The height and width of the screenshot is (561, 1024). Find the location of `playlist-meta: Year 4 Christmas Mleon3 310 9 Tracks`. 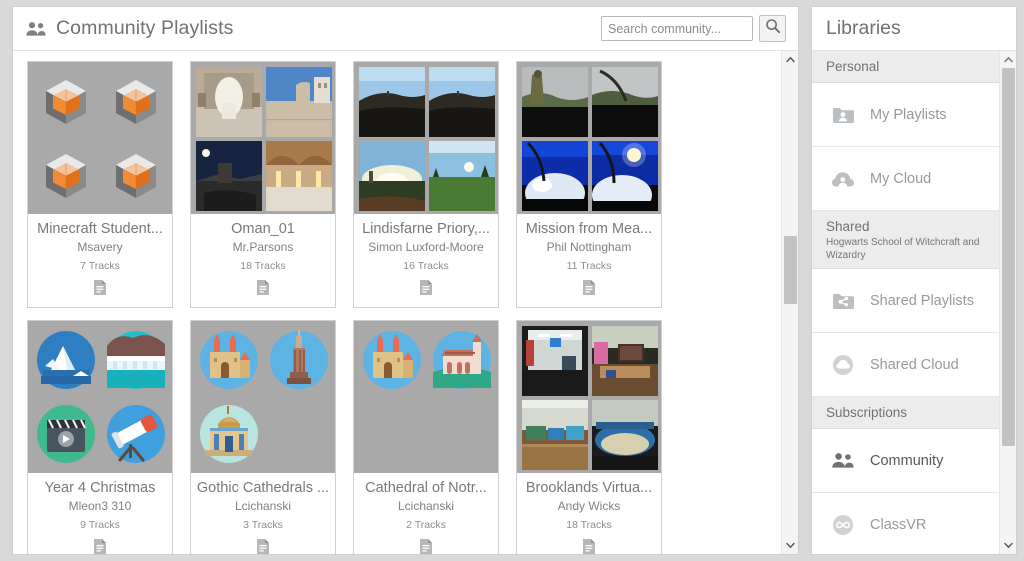

playlist-meta: Year 4 Christmas Mleon3 310 9 Tracks is located at coordinates (100, 513).